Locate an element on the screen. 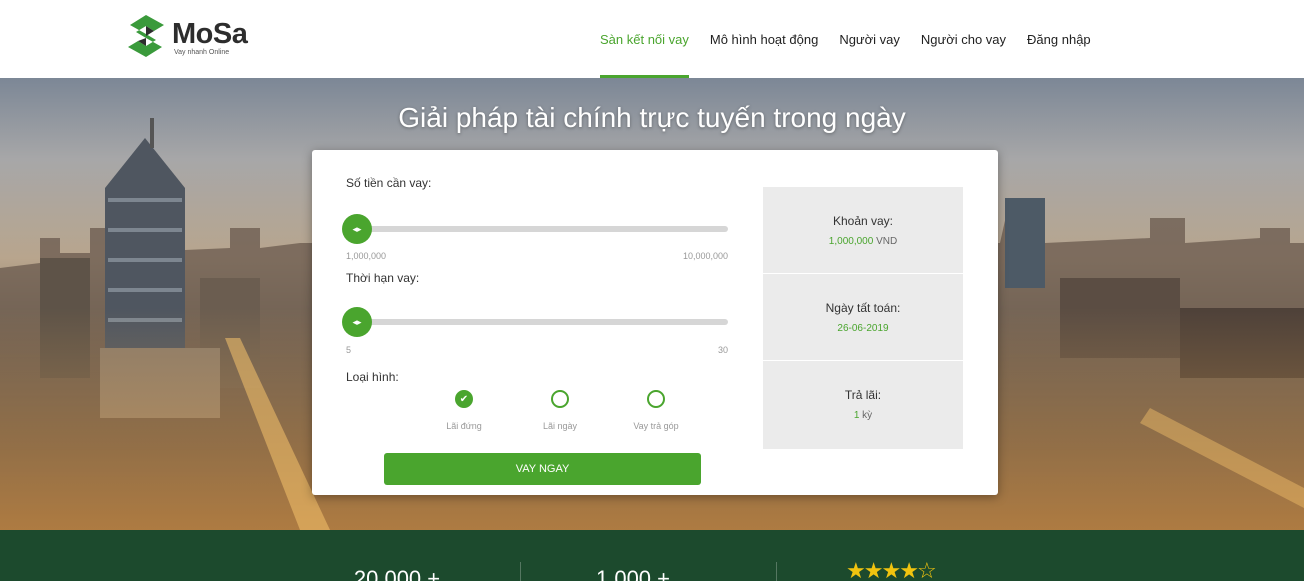  interest-periods-value: 1 is located at coordinates (856, 415).